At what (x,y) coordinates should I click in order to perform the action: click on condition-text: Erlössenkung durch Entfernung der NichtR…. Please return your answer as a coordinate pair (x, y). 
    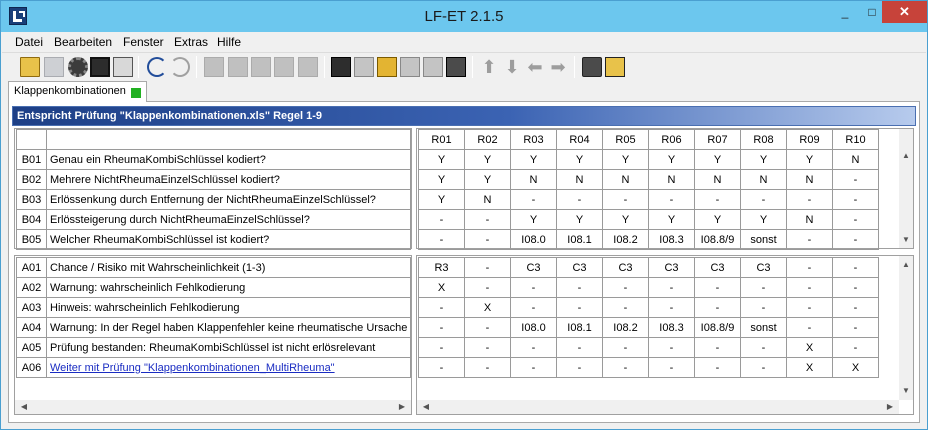
    Looking at the image, I should click on (228, 199).